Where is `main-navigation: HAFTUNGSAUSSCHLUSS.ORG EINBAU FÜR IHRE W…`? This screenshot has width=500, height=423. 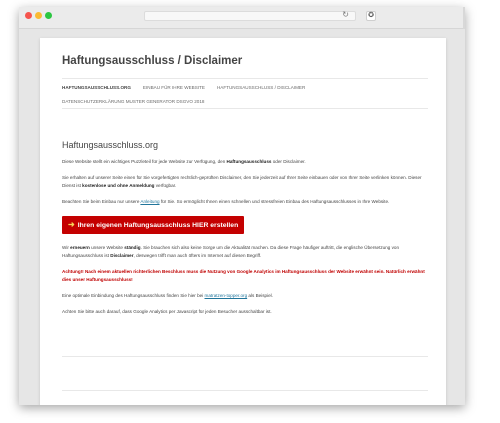 main-navigation: HAFTUNGSAUSSCHLUSS.ORG EINBAU FÜR IHRE W… is located at coordinates (245, 93).